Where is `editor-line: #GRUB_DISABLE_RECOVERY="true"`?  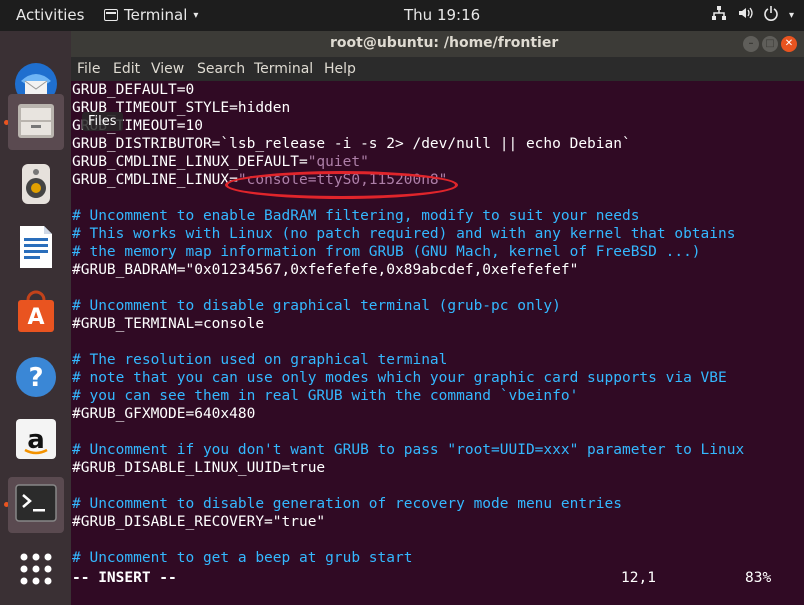 editor-line: #GRUB_DISABLE_RECOVERY="true" is located at coordinates (198, 522).